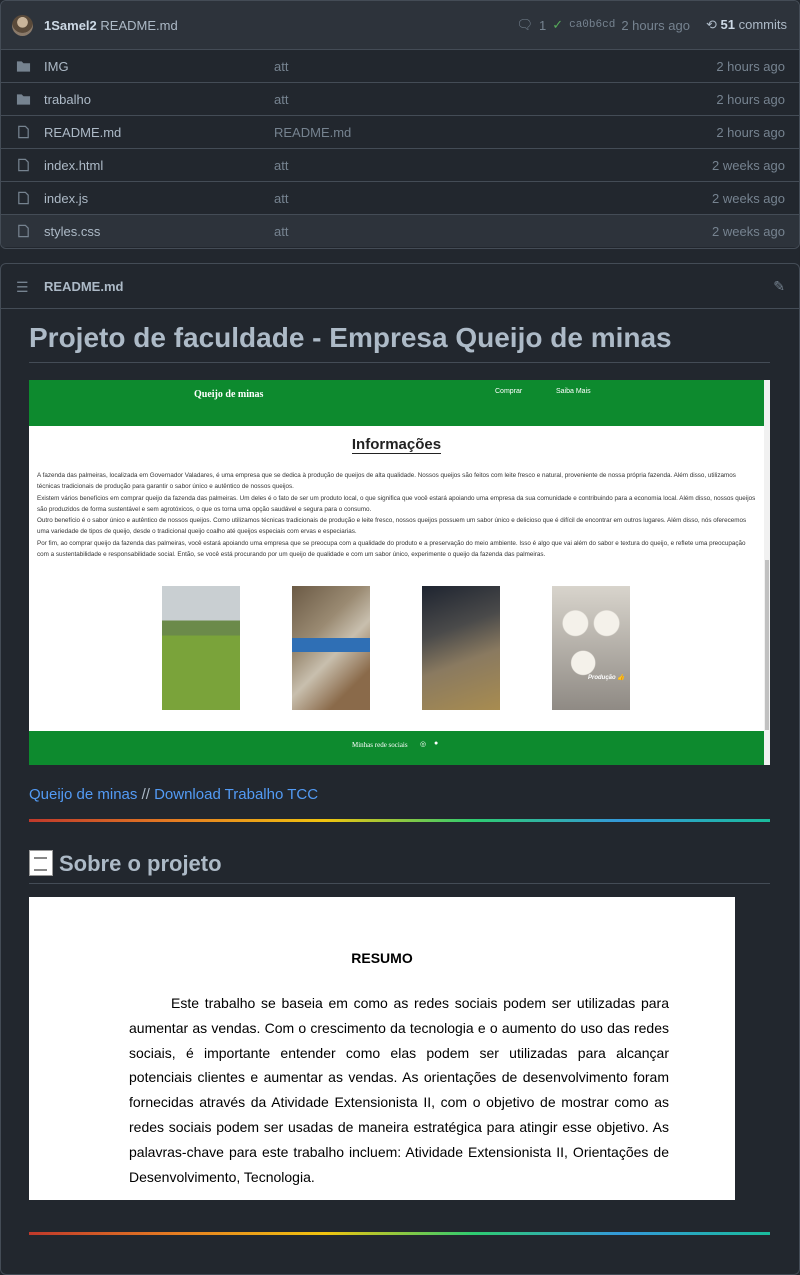  What do you see at coordinates (72, 231) in the screenshot?
I see `file-name: styles.css` at bounding box center [72, 231].